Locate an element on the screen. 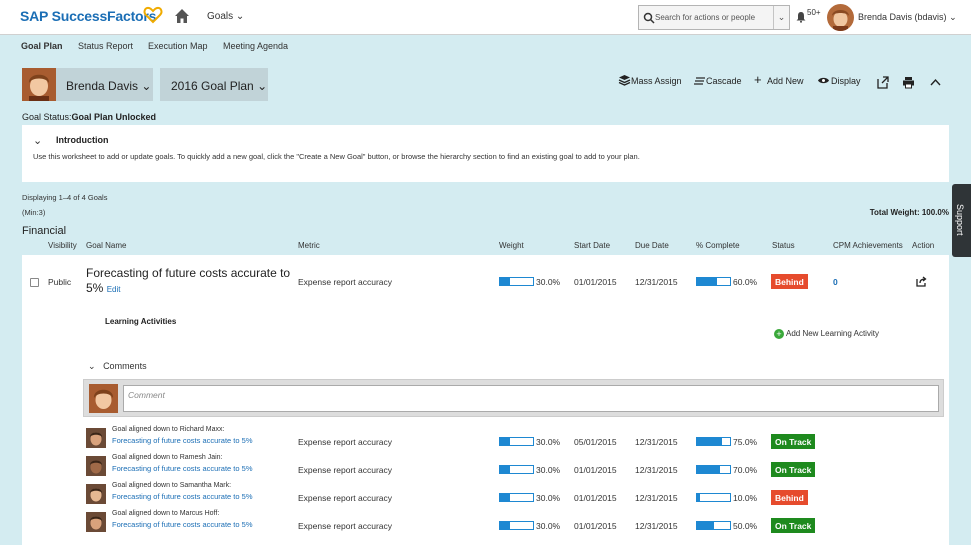  comments-toggle: ⌄ Comments is located at coordinates (117, 366).